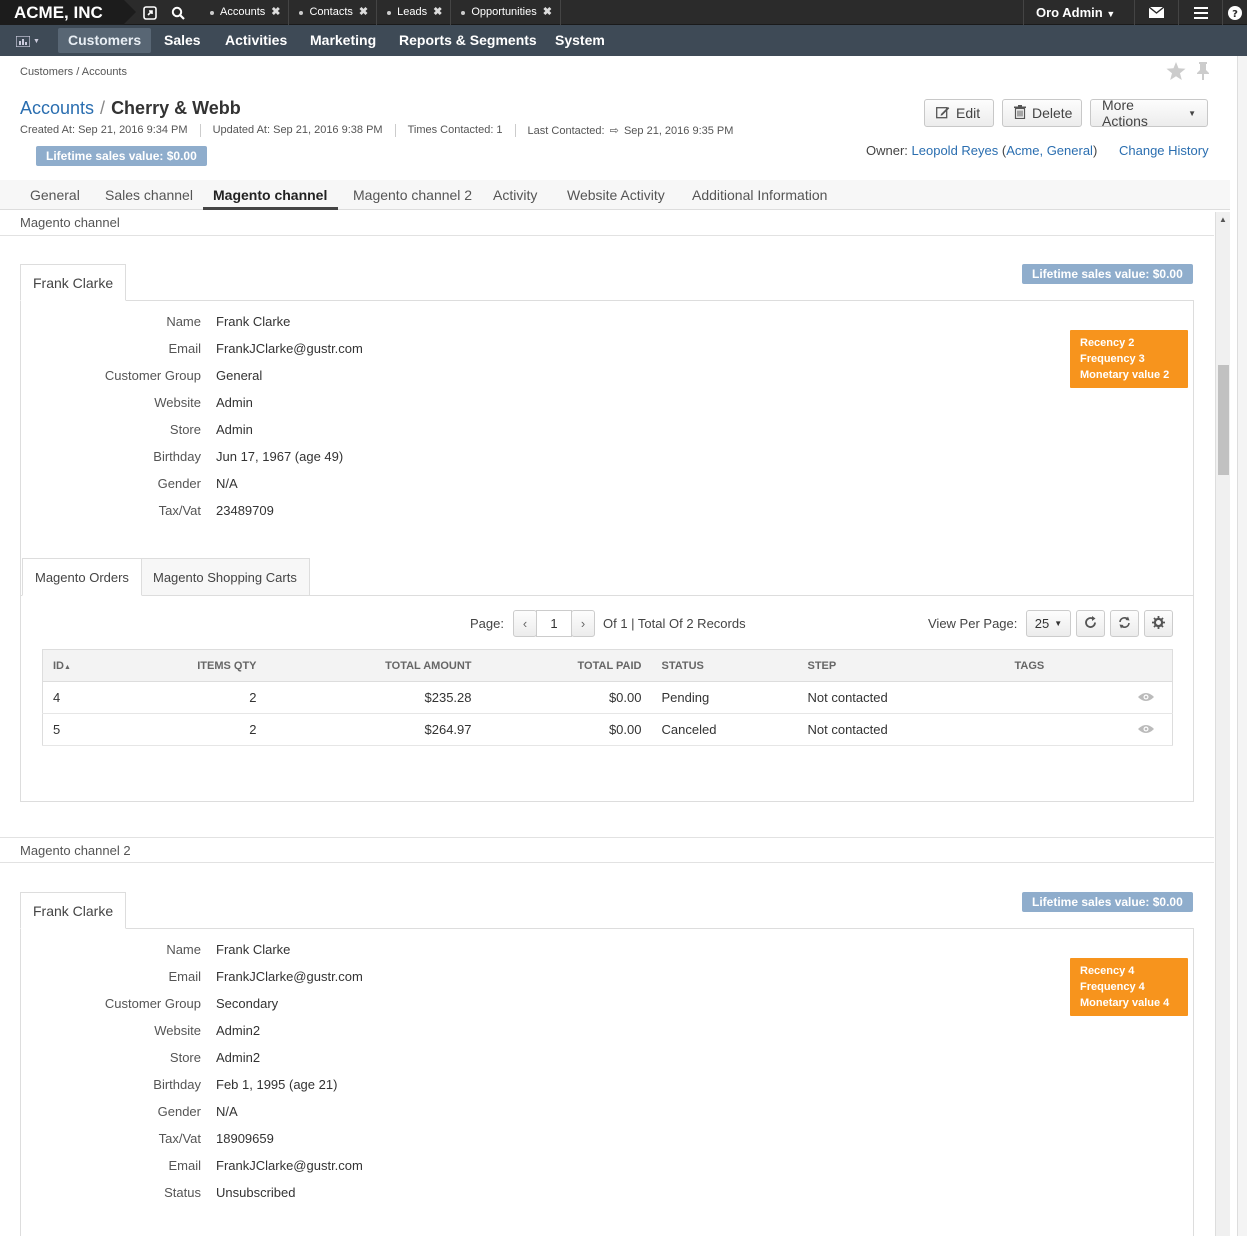 This screenshot has width=1247, height=1236. I want to click on user-menu: Oro Admin ▼, so click(1078, 12).